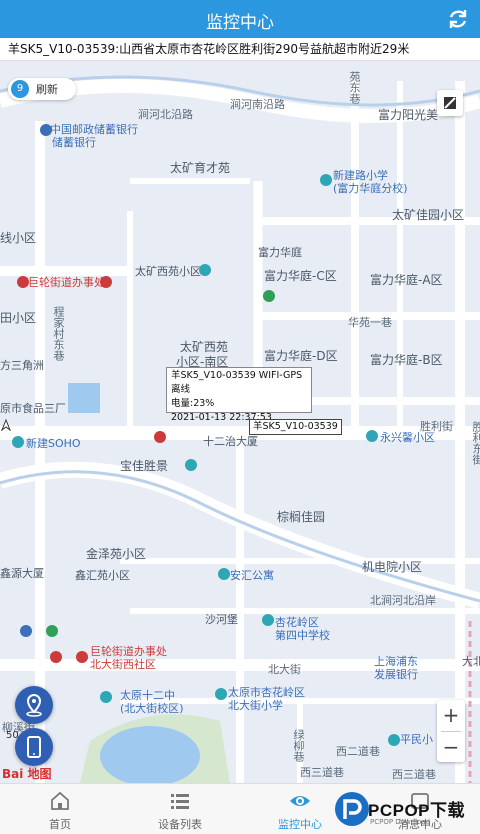  I want to click on map-label-area: 太矿育才苑, so click(200, 168).